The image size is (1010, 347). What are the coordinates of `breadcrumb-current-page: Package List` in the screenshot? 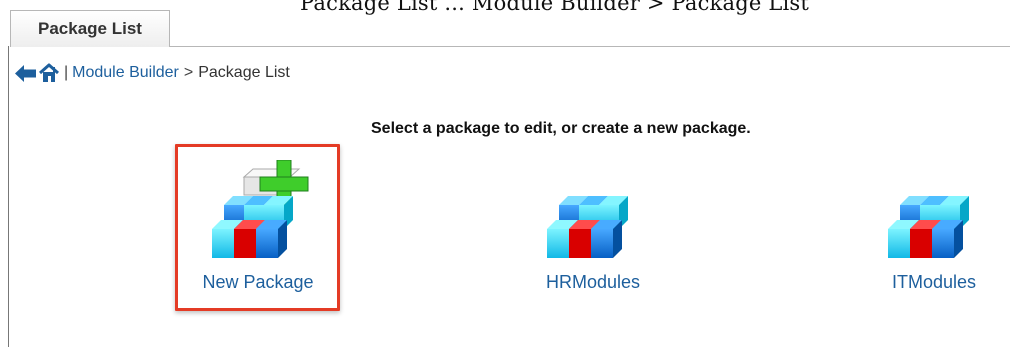 It's located at (244, 72).